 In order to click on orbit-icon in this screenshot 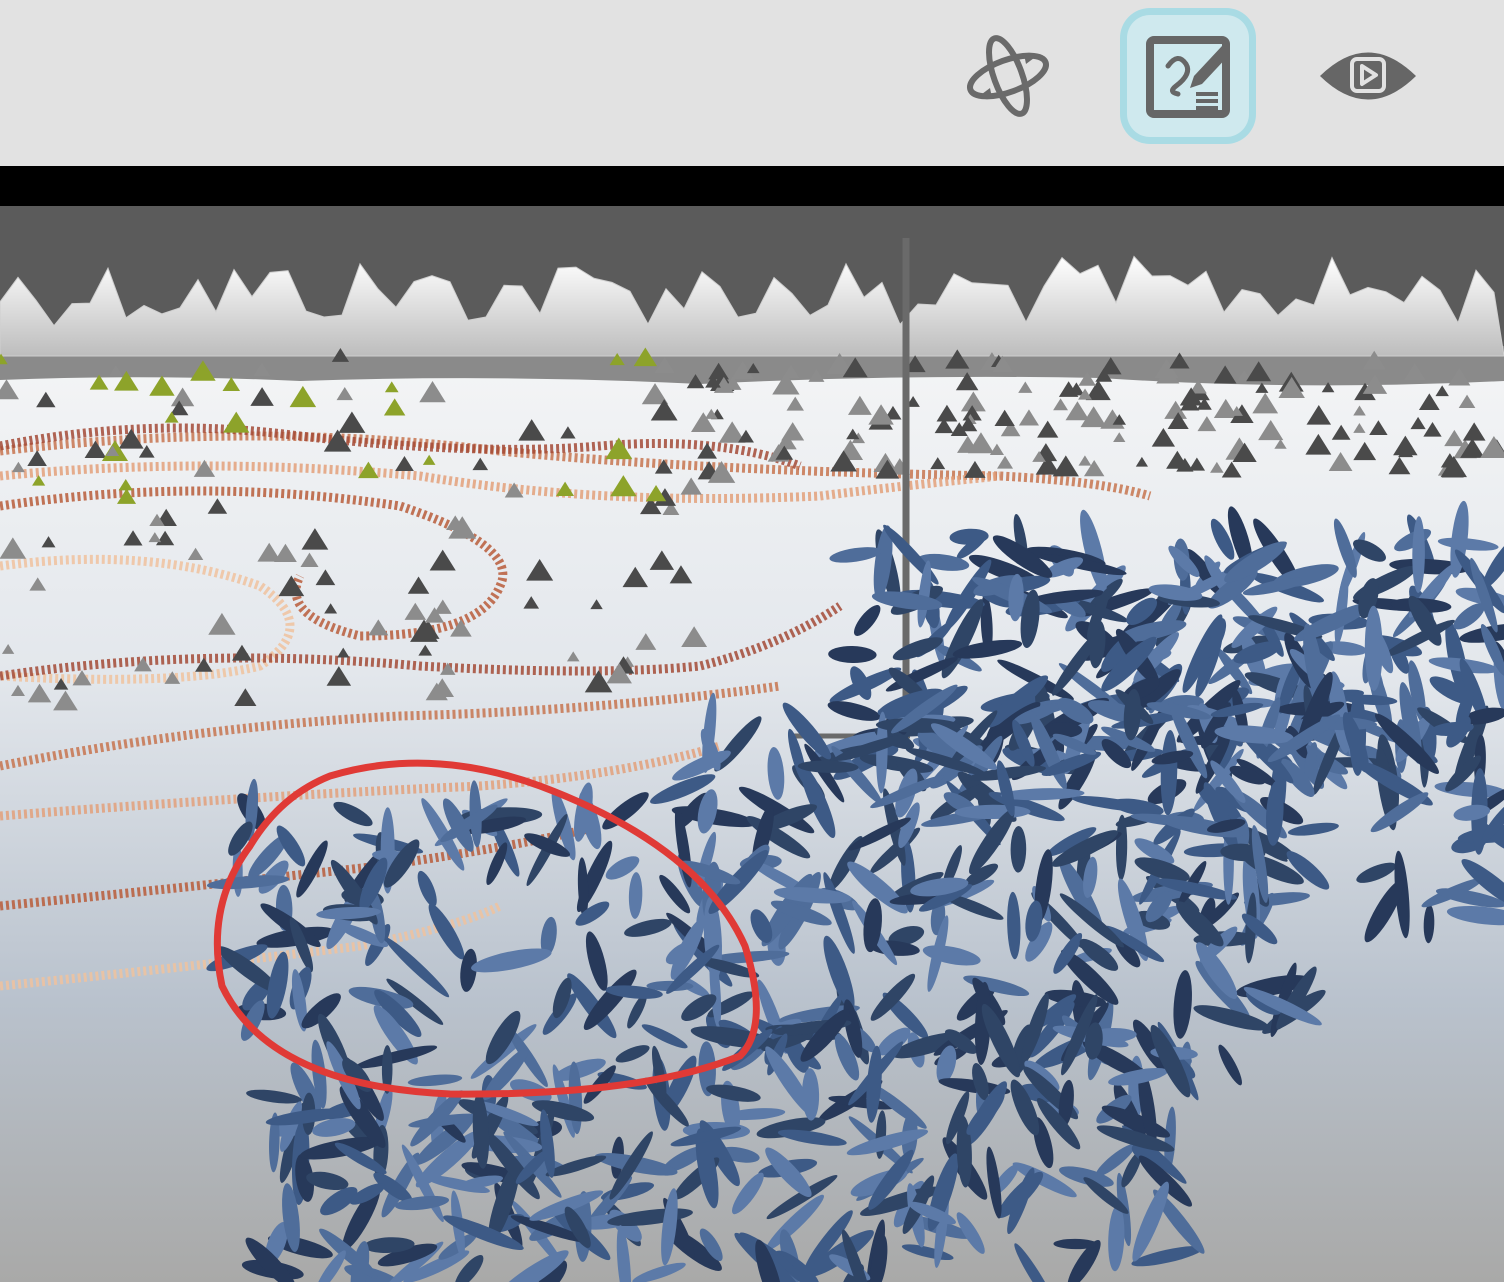, I will do `click(1008, 76)`.